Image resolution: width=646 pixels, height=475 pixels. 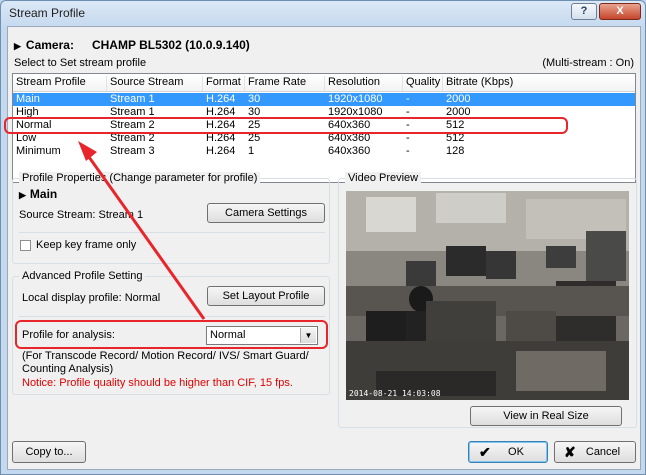 I want to click on camera-heading: ▶ Camera: CHAMP BL5302 (10.0.9.140), so click(x=132, y=45).